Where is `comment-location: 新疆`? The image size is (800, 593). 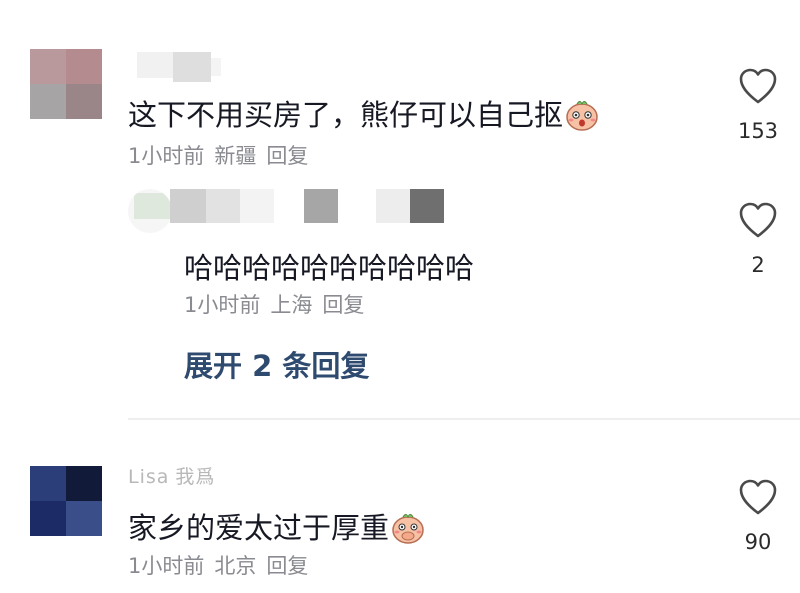
comment-location: 新疆 is located at coordinates (235, 156).